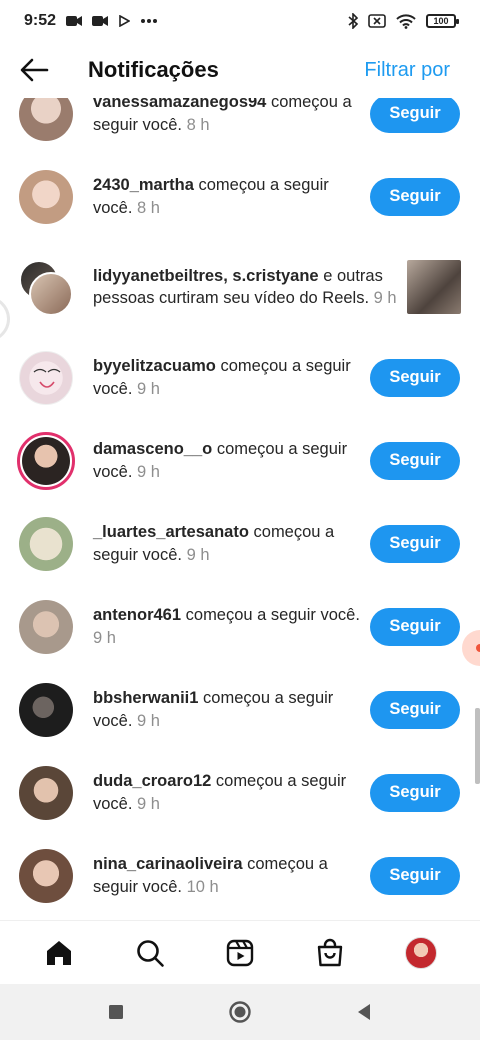  What do you see at coordinates (202, 886) in the screenshot?
I see `notification-time: 10 h` at bounding box center [202, 886].